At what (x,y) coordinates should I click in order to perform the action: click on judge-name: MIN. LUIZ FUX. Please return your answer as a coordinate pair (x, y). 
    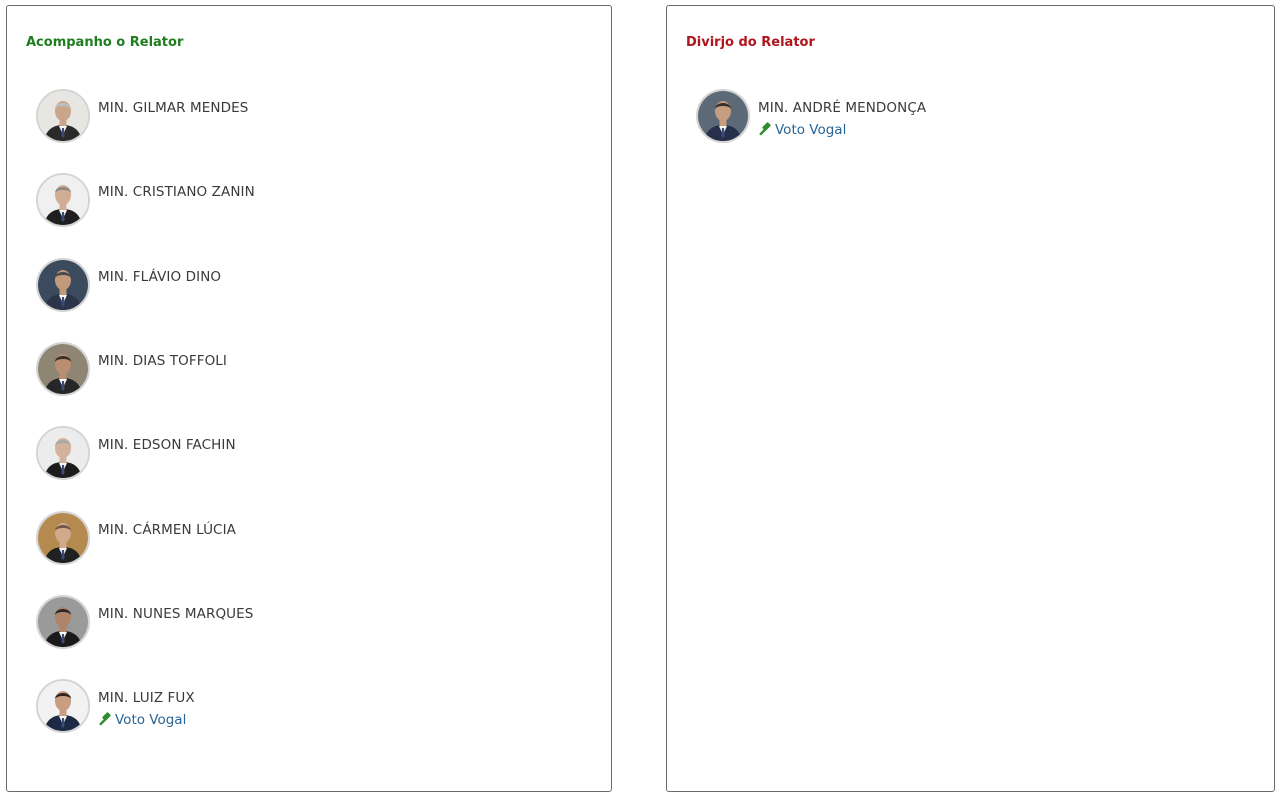
    Looking at the image, I should click on (146, 698).